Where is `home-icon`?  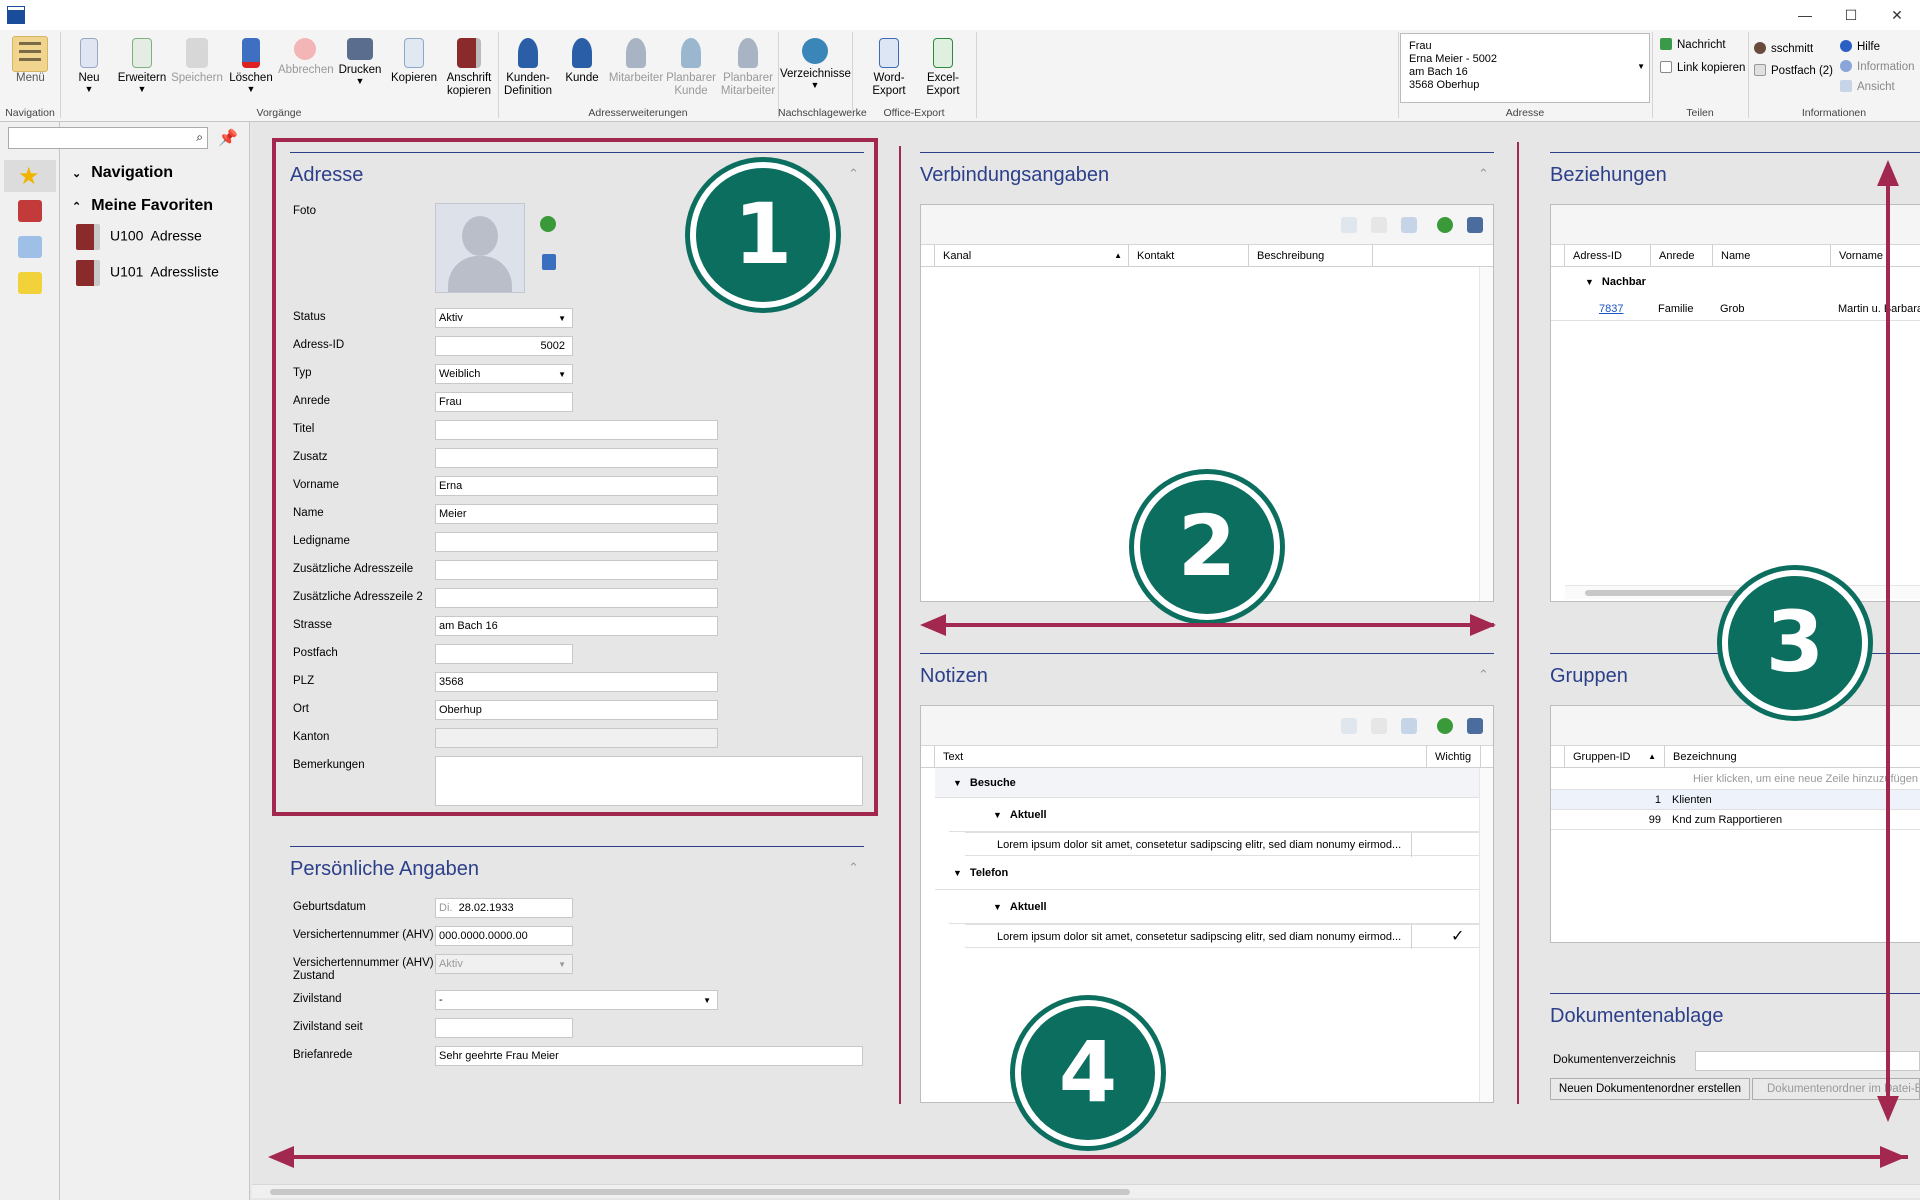
home-icon is located at coordinates (30, 211).